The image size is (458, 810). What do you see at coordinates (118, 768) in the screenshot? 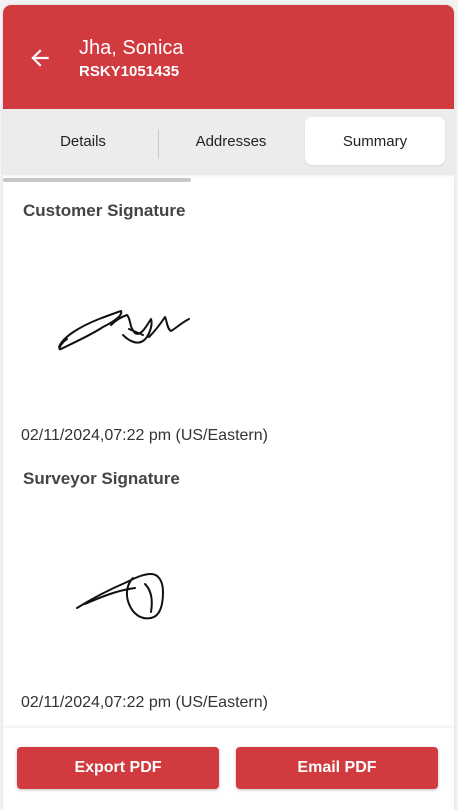
I see `export-pdf-button: Export PDF` at bounding box center [118, 768].